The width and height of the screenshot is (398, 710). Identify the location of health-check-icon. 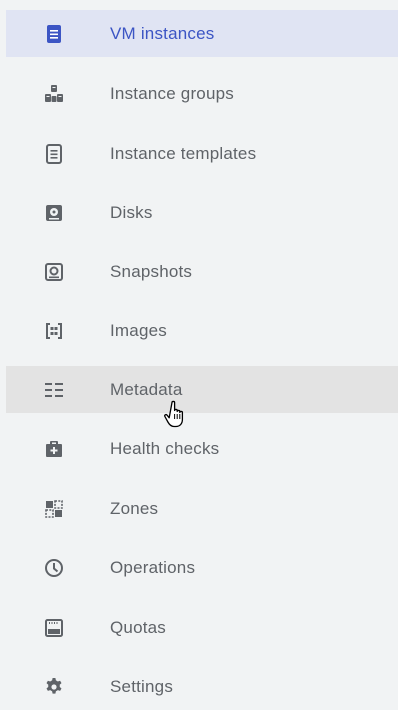
(54, 449).